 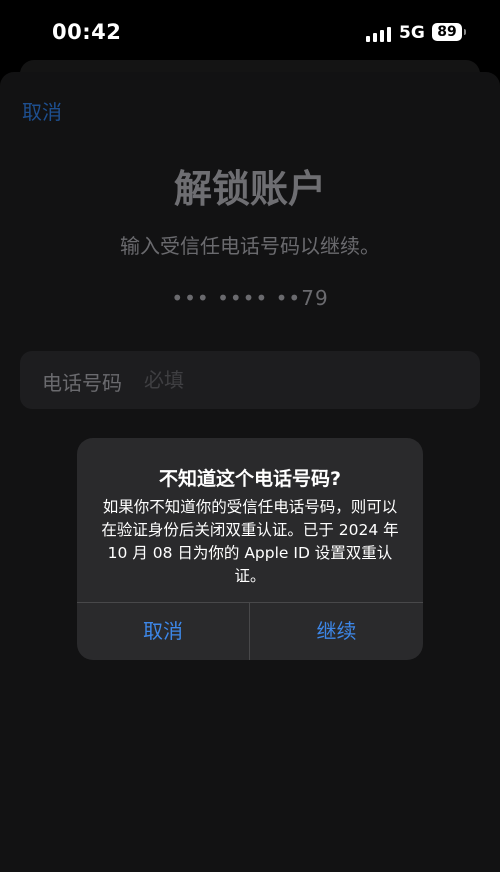 I want to click on alert-cancel-button: 取消, so click(x=163, y=631).